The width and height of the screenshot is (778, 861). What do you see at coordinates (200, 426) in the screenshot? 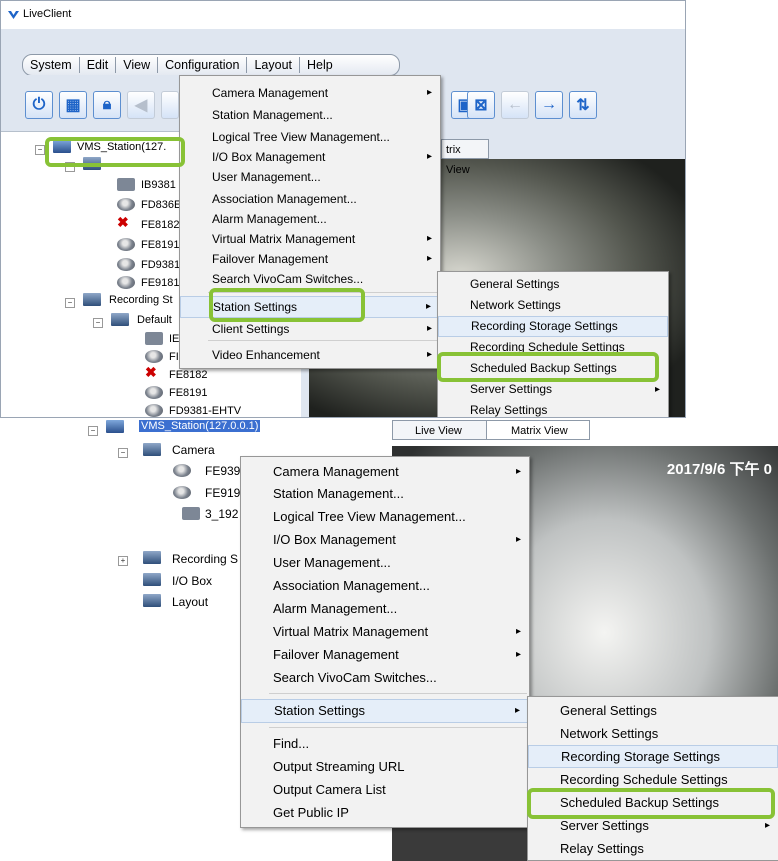
I see `tree-station: VMS_Station(127.0.0.1)` at bounding box center [200, 426].